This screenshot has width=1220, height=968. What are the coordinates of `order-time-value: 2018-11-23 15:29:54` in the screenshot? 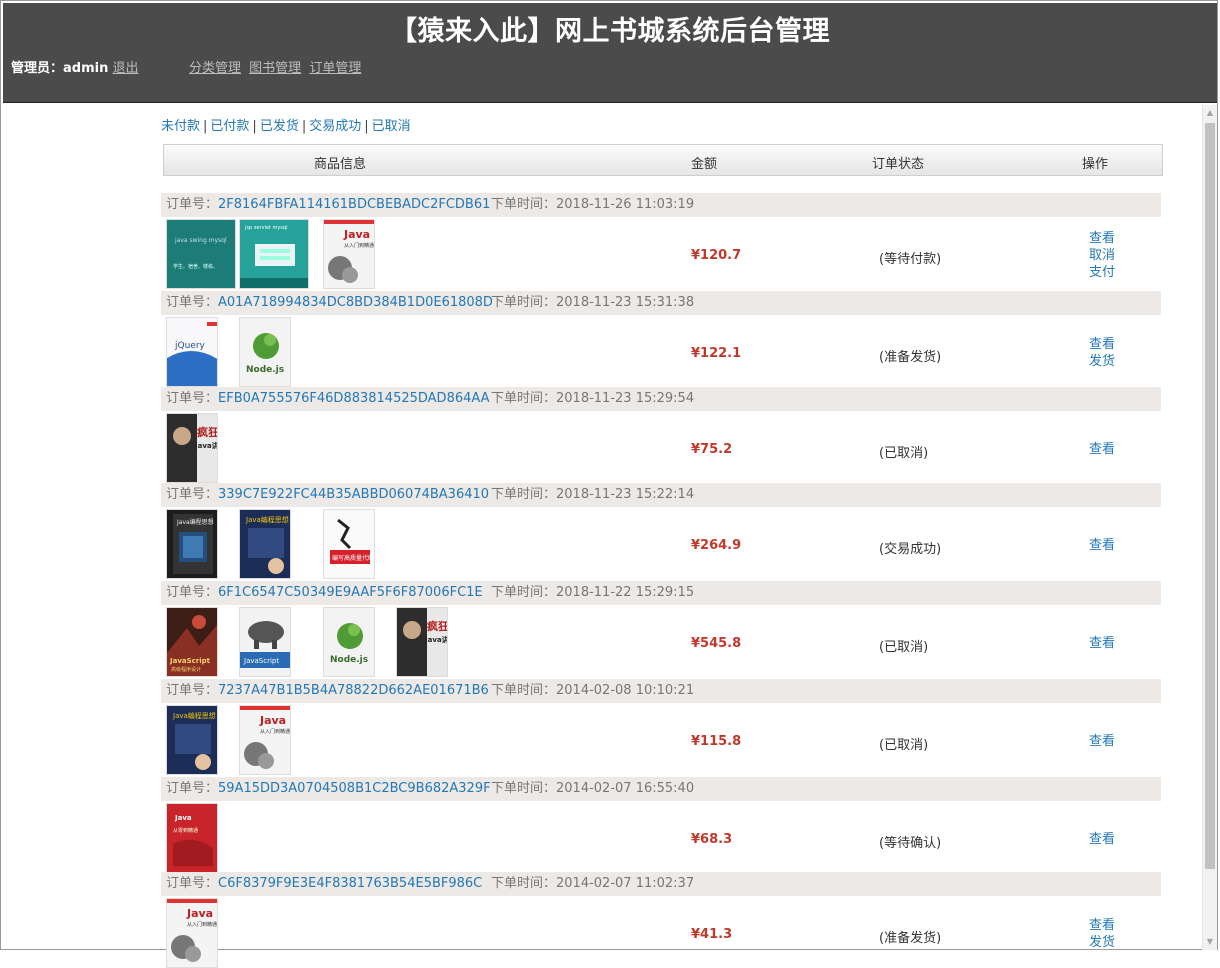 It's located at (625, 398).